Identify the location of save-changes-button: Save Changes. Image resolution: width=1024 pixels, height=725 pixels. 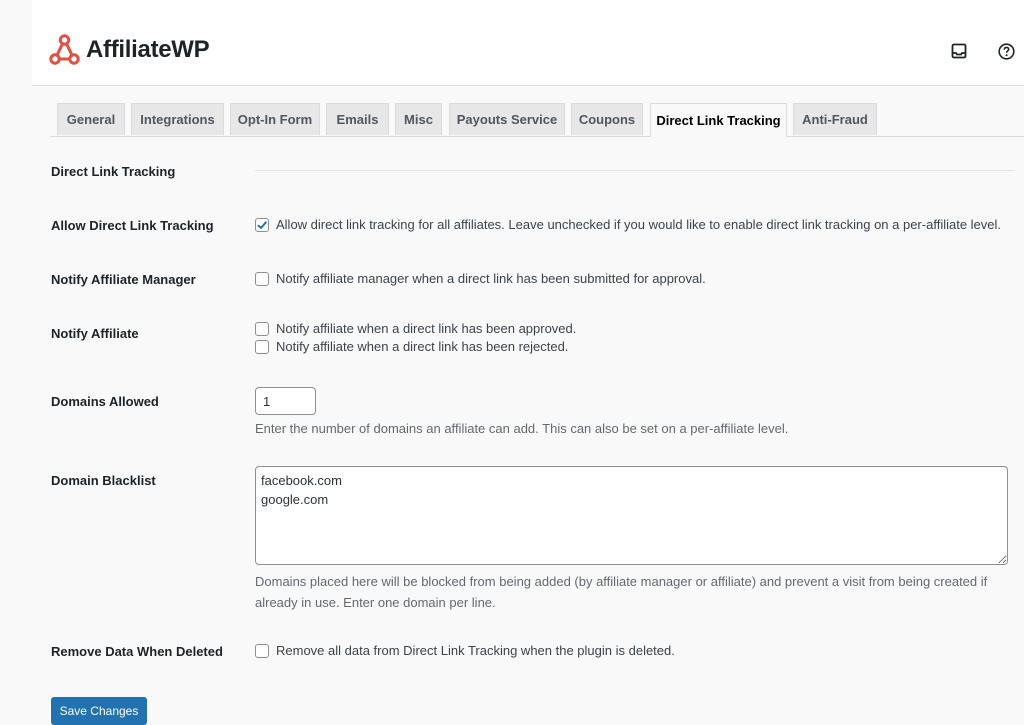
(99, 711).